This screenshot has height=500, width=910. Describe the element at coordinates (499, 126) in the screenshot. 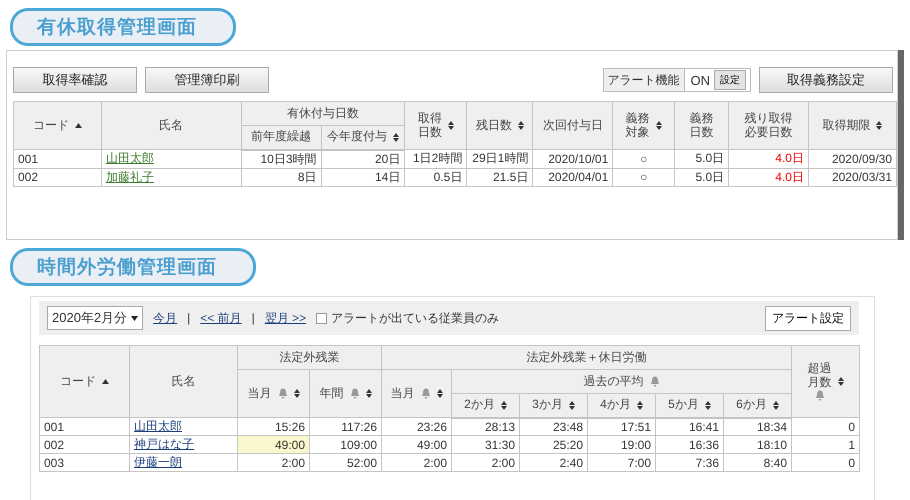

I see `column-header: 残日数` at that location.